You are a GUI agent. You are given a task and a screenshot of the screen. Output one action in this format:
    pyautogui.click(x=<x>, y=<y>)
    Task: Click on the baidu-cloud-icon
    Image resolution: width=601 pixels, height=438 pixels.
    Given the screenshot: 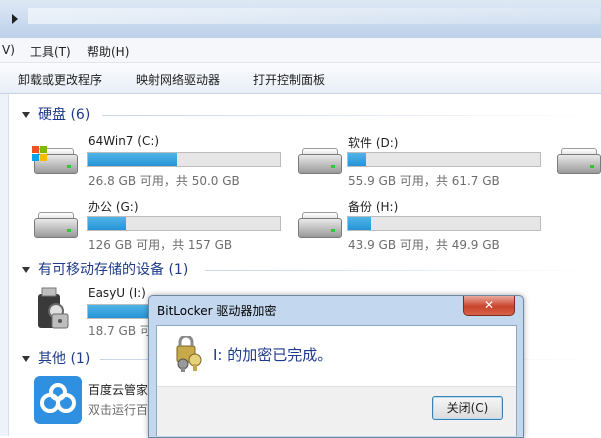 What is the action you would take?
    pyautogui.click(x=58, y=400)
    